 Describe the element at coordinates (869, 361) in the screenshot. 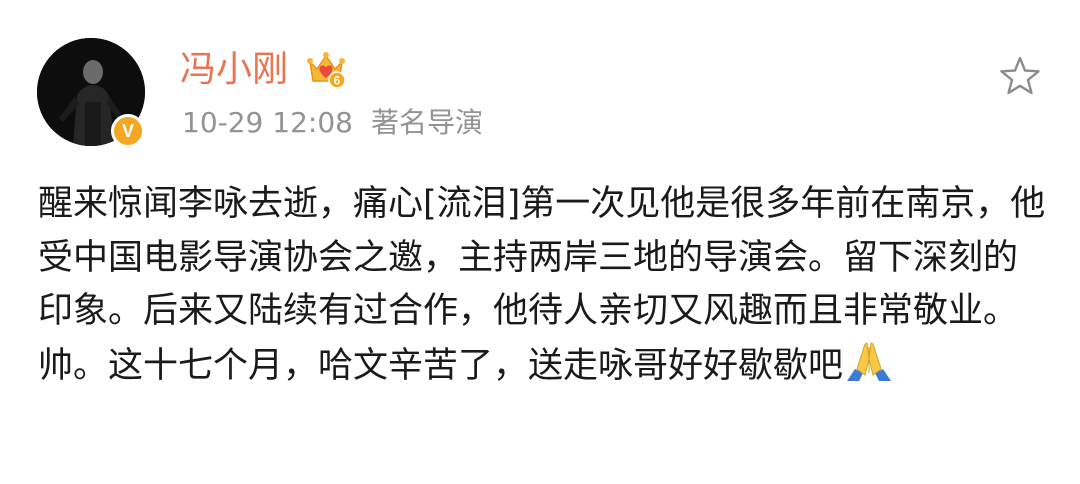

I see `praying-hands-icon` at that location.